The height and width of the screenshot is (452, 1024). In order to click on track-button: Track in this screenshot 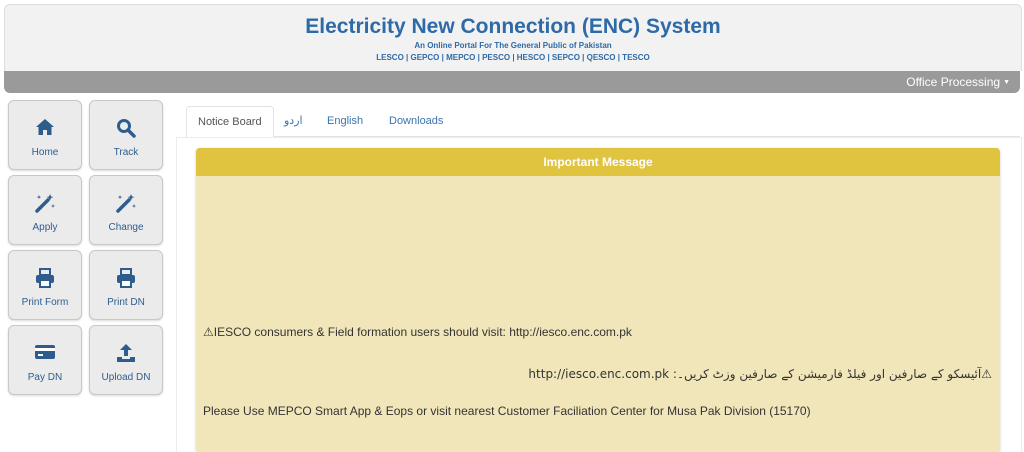, I will do `click(126, 135)`.